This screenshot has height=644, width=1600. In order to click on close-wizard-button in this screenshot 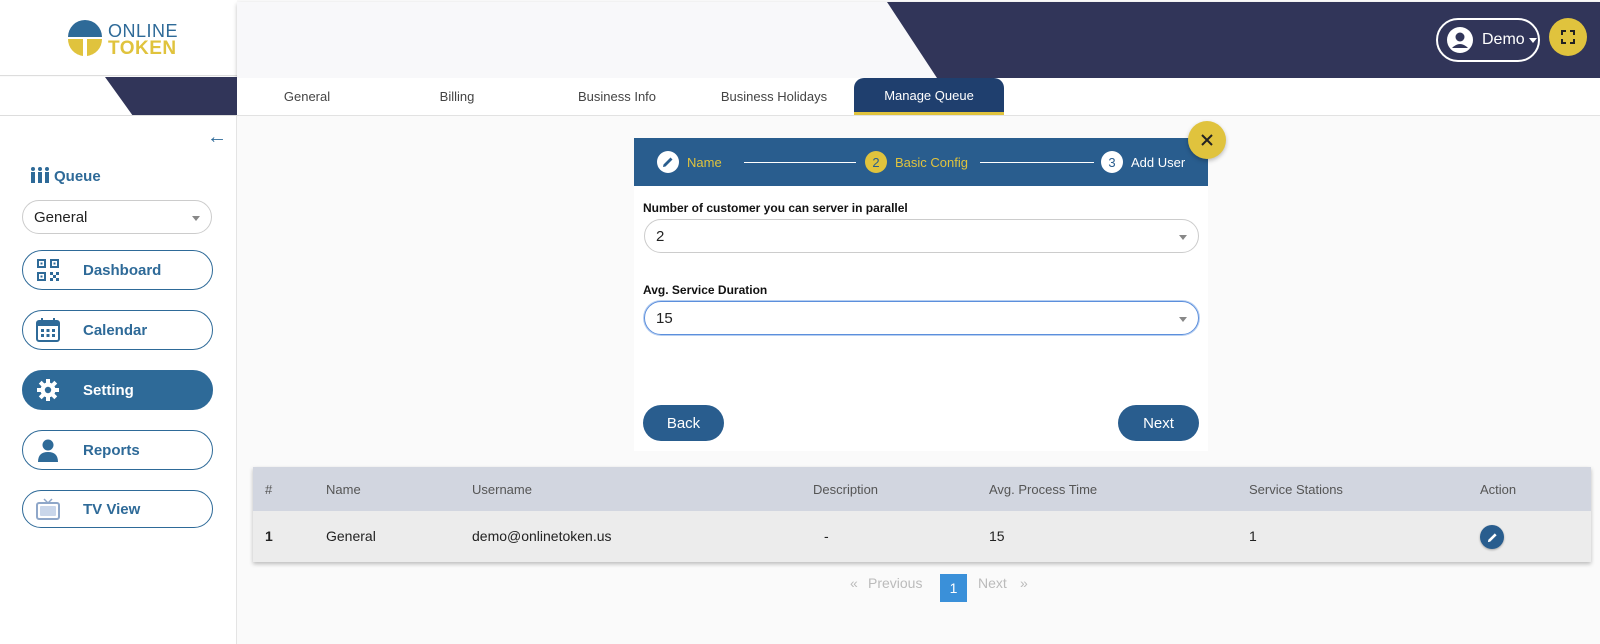, I will do `click(1207, 140)`.